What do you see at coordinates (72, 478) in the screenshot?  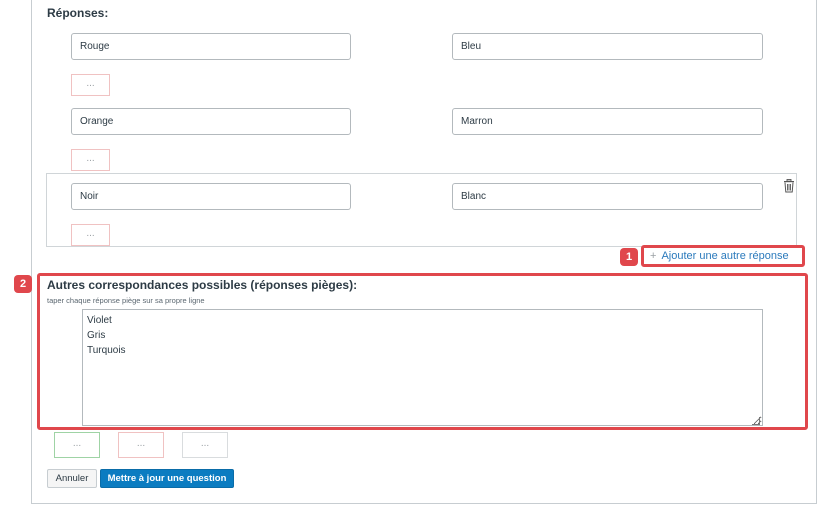 I see `cancel-button: Annuler` at bounding box center [72, 478].